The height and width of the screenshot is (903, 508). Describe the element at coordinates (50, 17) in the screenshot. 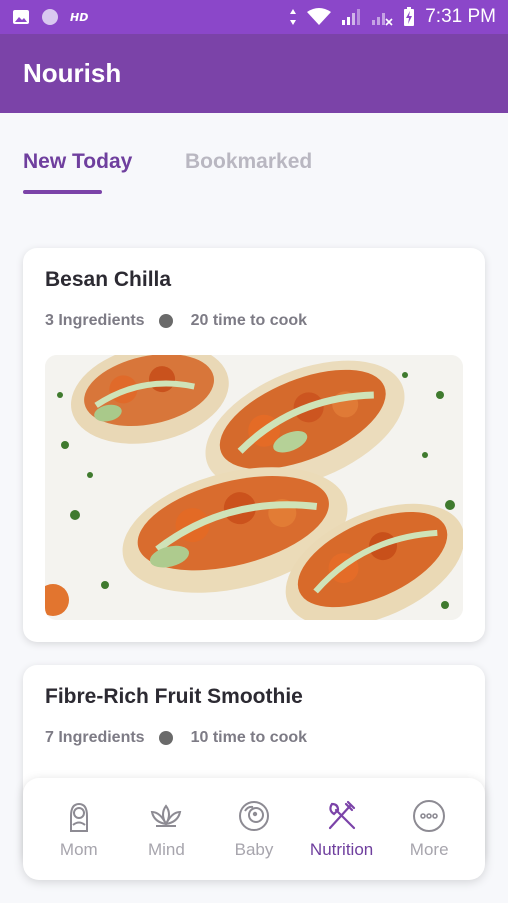

I see `circle-icon` at that location.